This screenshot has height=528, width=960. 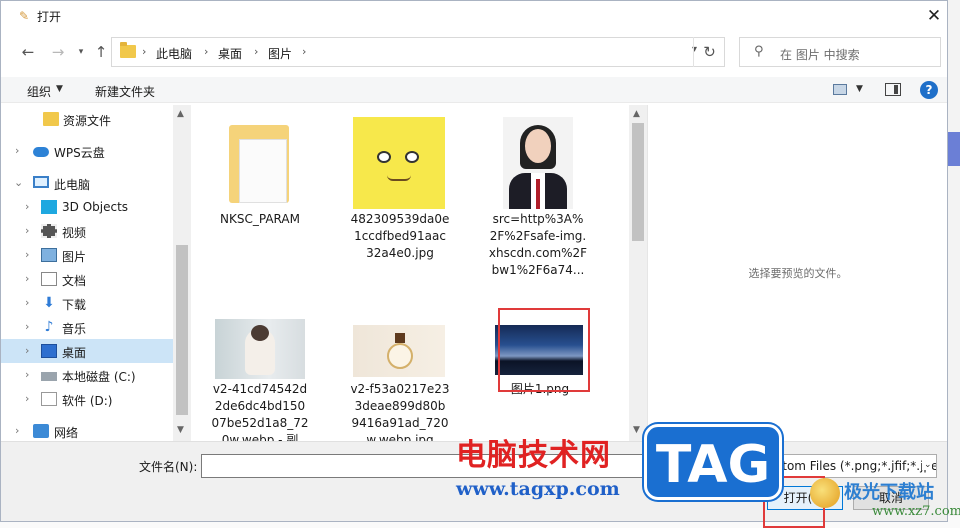 I want to click on file-thumbnail-spongebob, so click(x=399, y=163).